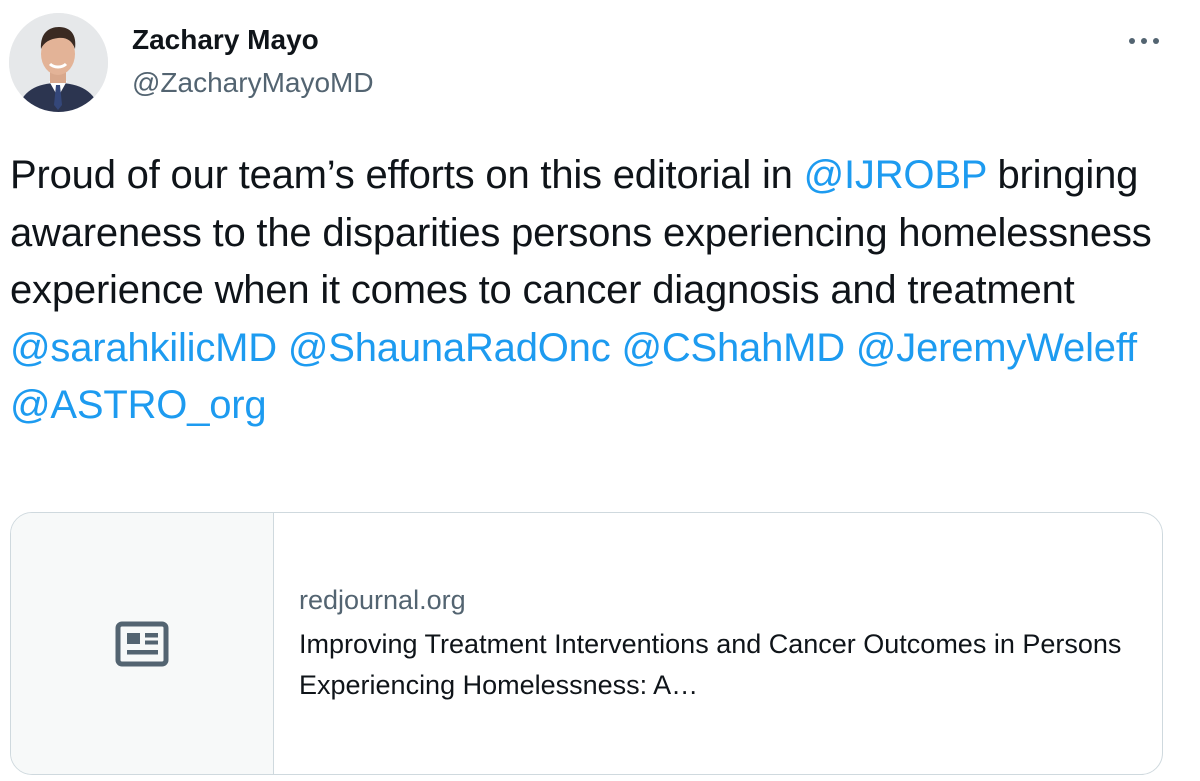 The image size is (1200, 781). I want to click on link-card-thumbnail, so click(142, 643).